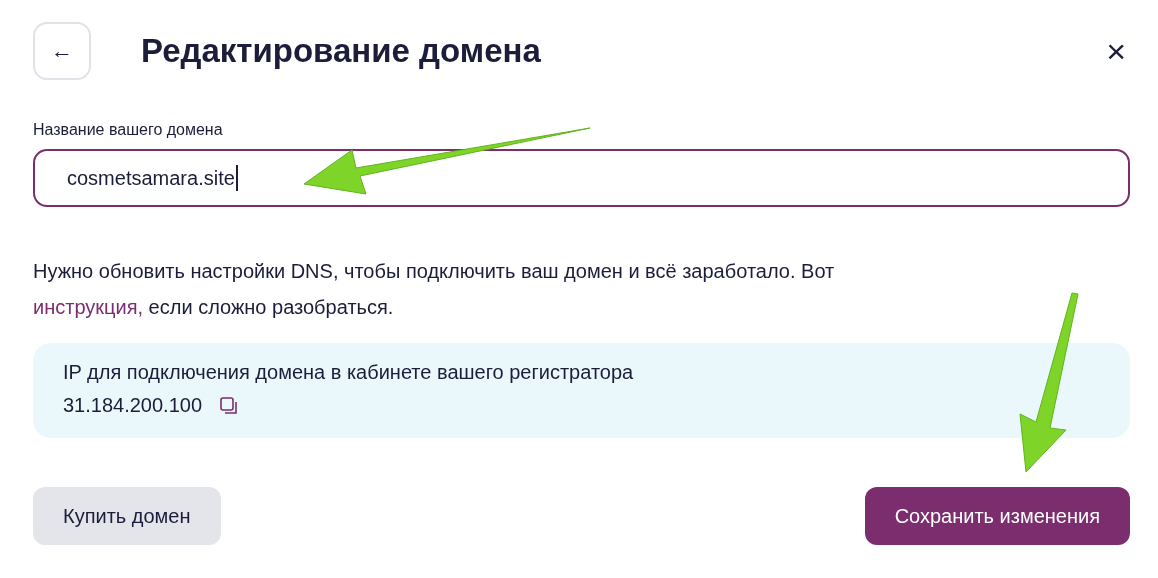  What do you see at coordinates (434, 289) in the screenshot?
I see `dns-notice: Нужно обновить настройки DNS, чтобы подключить ваш домен и всё заработало. Вот инструкция, если сложно разобраться.` at bounding box center [434, 289].